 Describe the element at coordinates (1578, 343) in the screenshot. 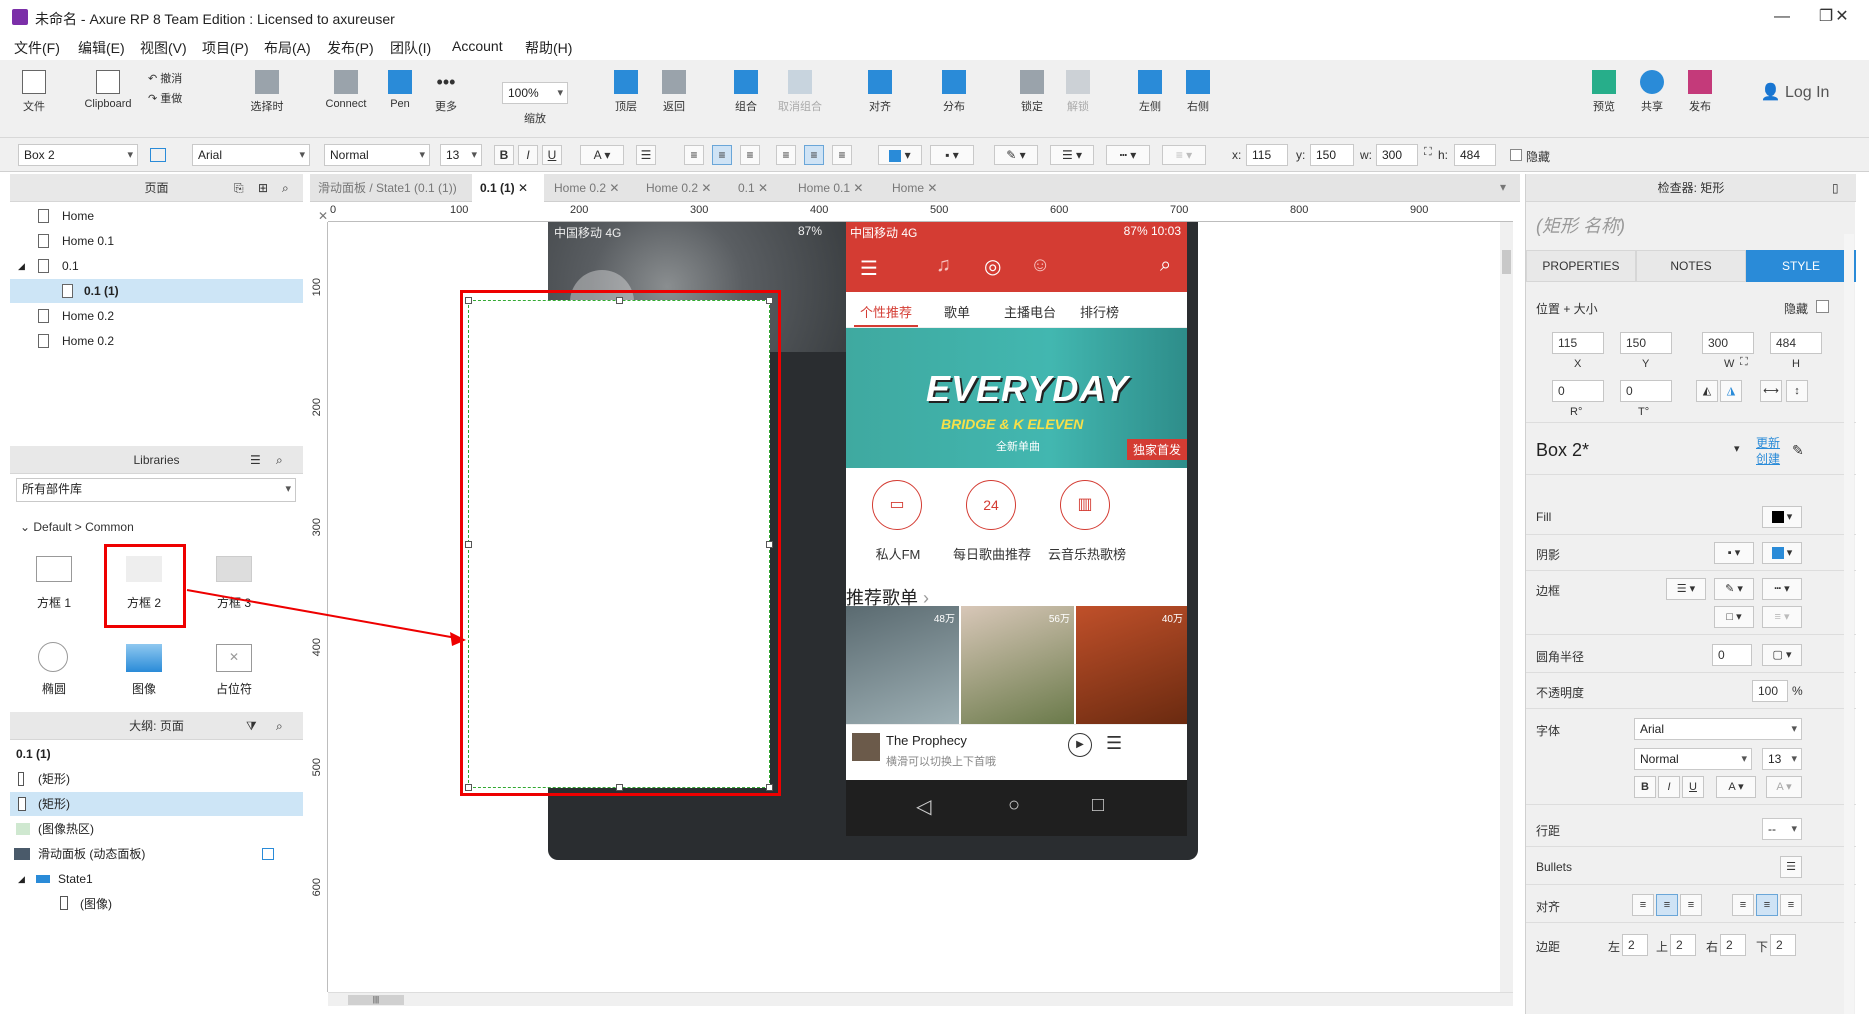

I see `x-input: 115` at that location.